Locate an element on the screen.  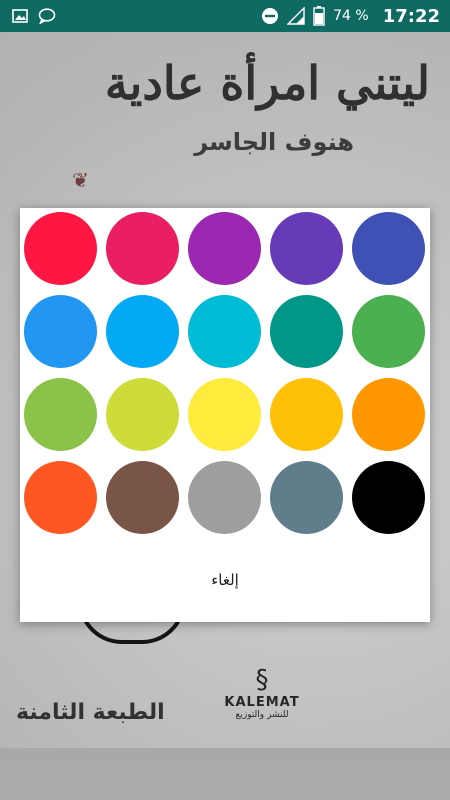
battery-icon is located at coordinates (319, 16).